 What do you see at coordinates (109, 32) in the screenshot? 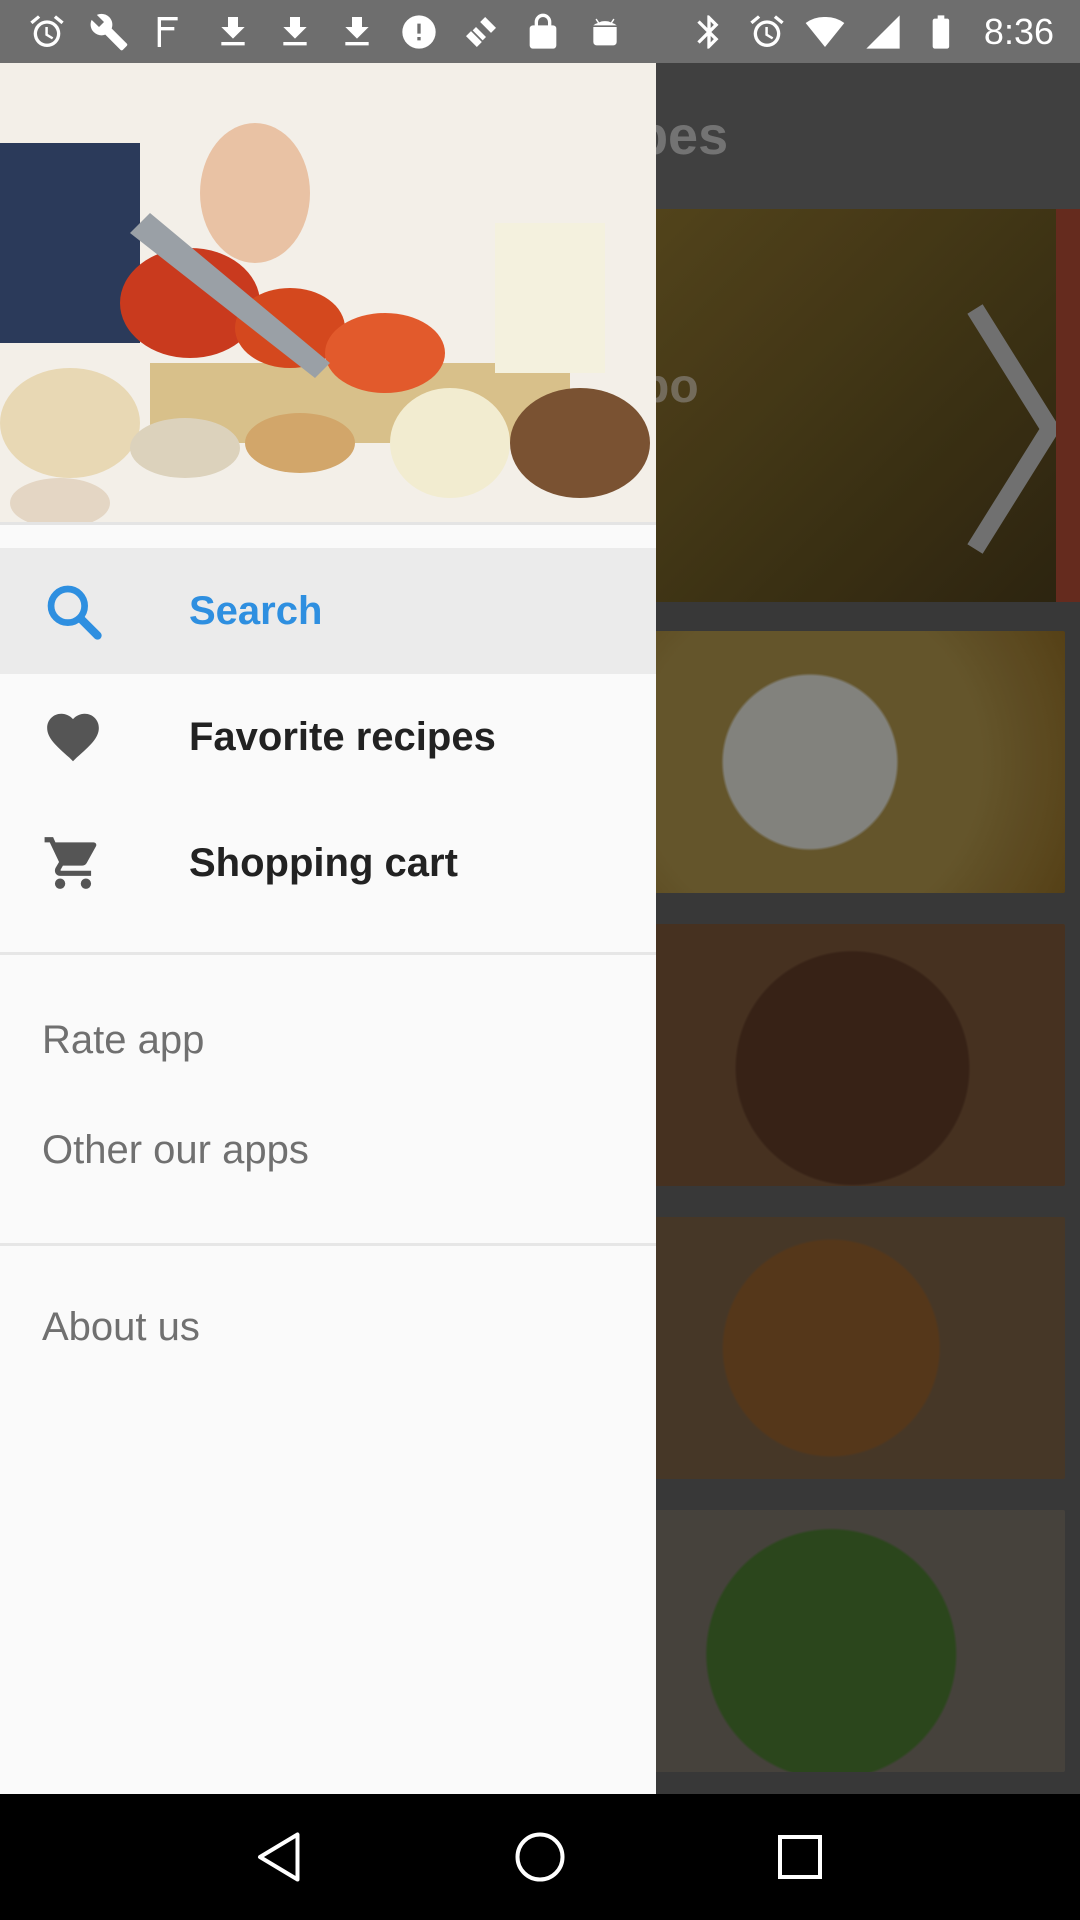
I see `wrench-icon` at bounding box center [109, 32].